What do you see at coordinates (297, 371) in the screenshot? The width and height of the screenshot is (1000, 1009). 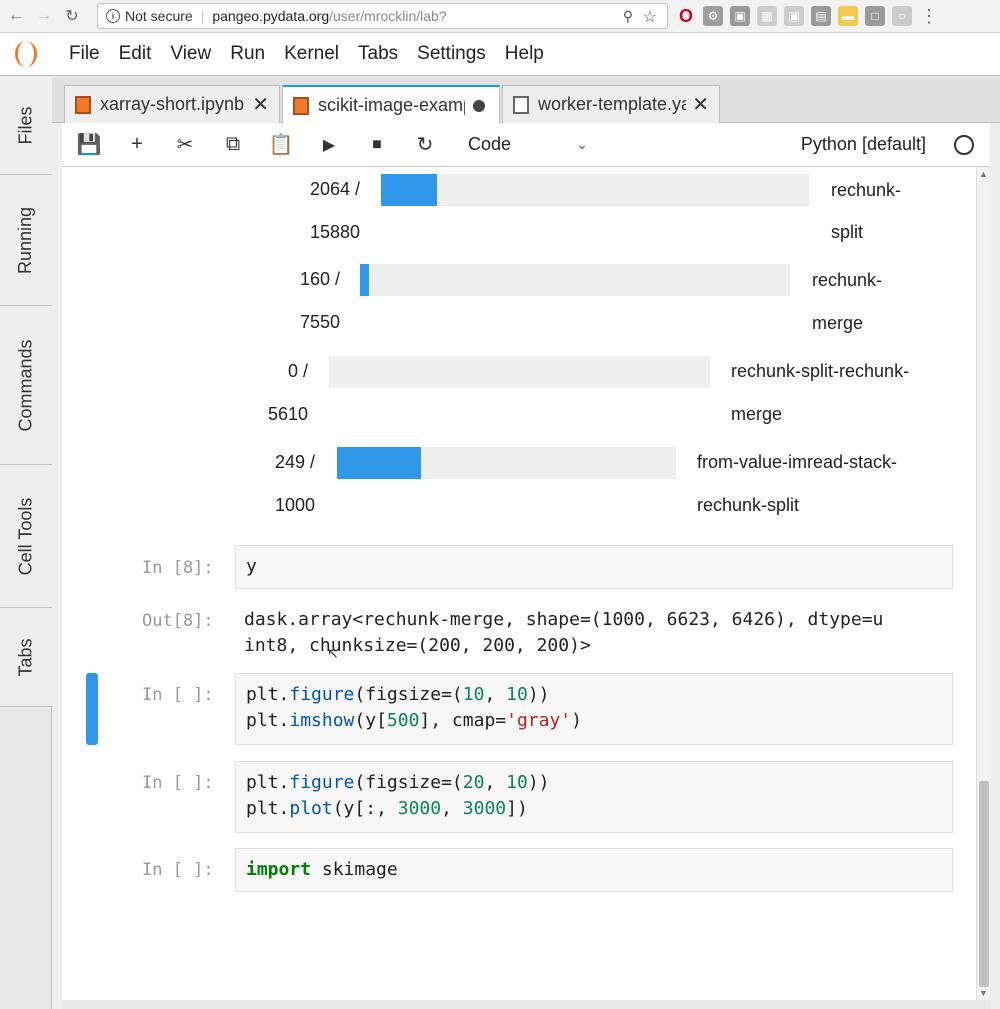 I see `progress-done: 0 /` at bounding box center [297, 371].